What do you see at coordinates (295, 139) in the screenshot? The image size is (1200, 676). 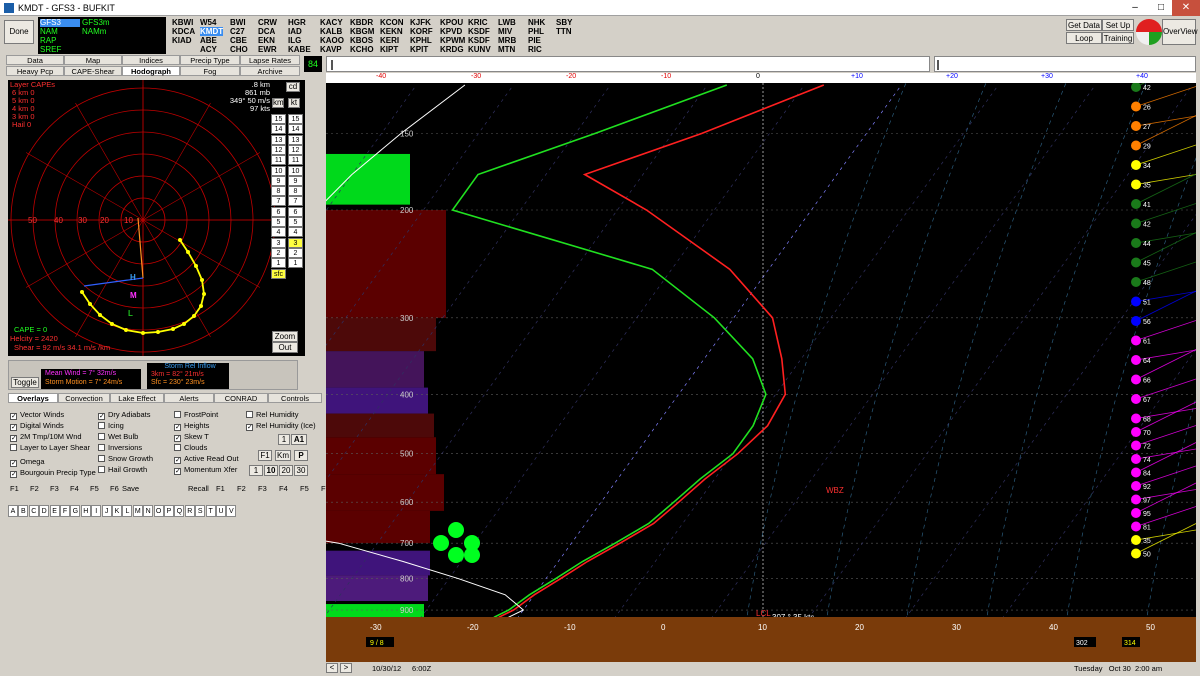 I see `layer-right-13: 13` at bounding box center [295, 139].